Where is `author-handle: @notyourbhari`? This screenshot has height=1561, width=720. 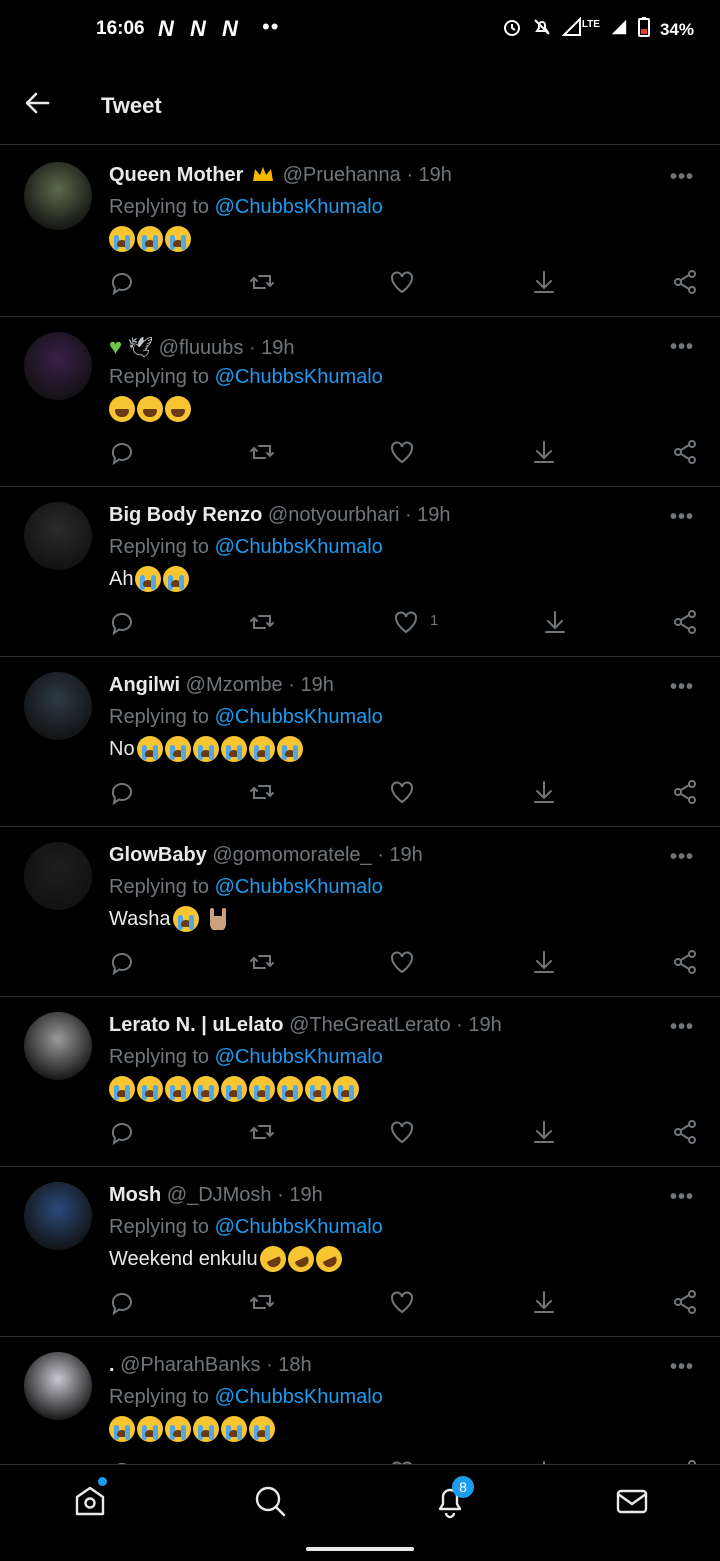
author-handle: @notyourbhari is located at coordinates (333, 515).